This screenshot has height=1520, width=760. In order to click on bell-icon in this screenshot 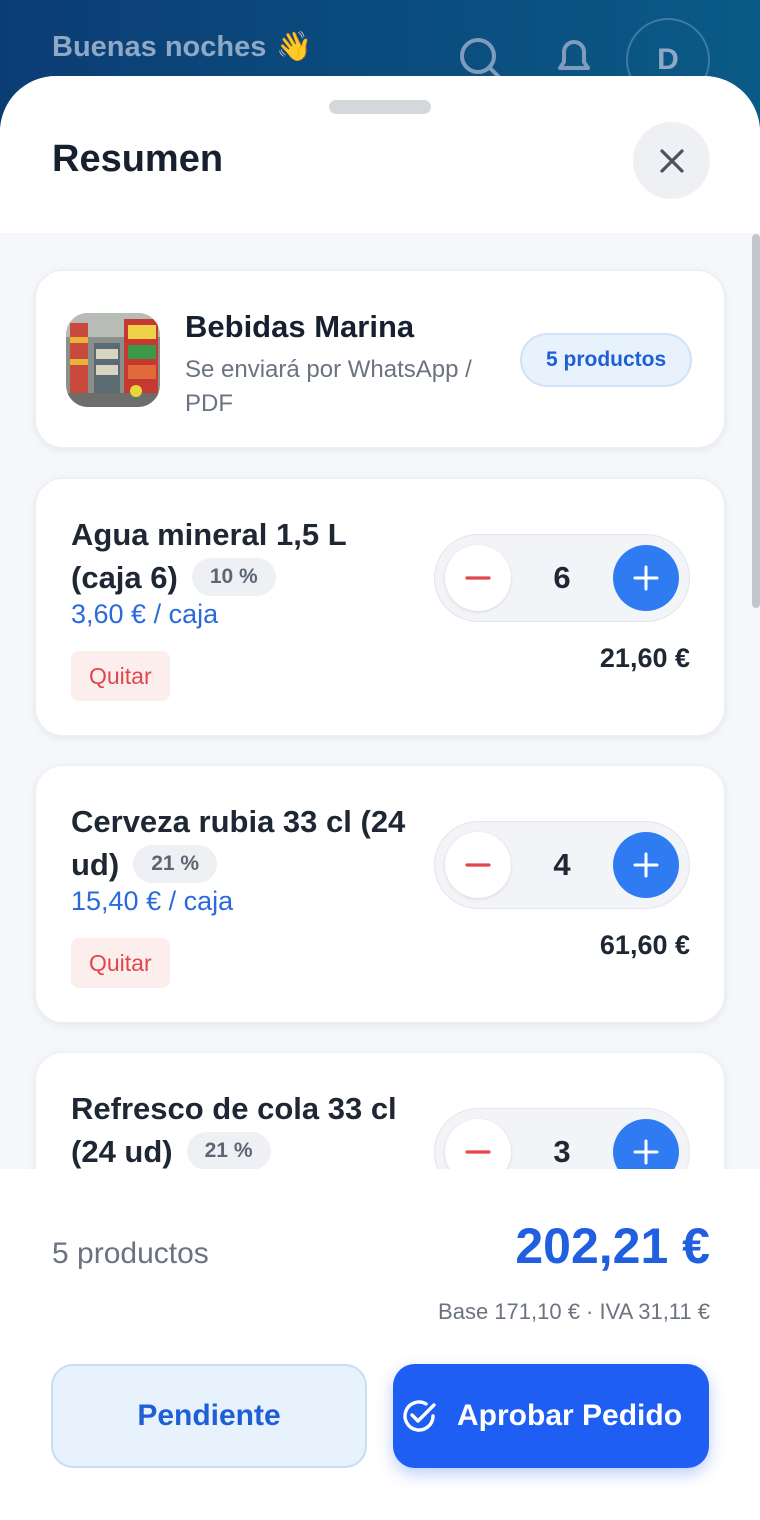, I will do `click(574, 58)`.